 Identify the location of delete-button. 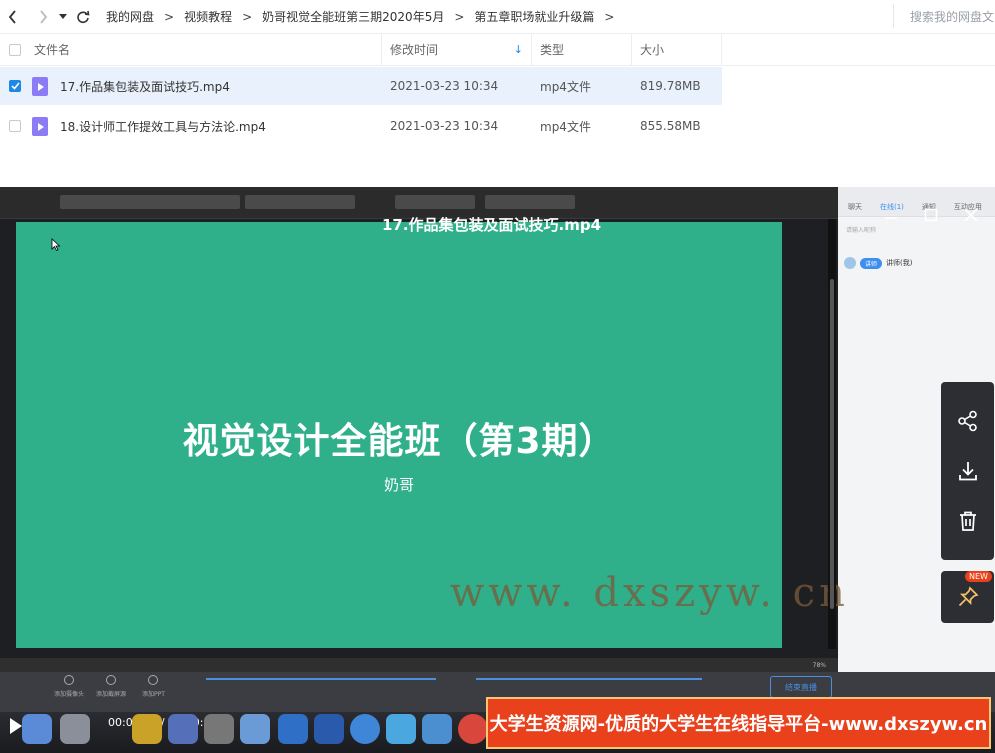
(968, 521).